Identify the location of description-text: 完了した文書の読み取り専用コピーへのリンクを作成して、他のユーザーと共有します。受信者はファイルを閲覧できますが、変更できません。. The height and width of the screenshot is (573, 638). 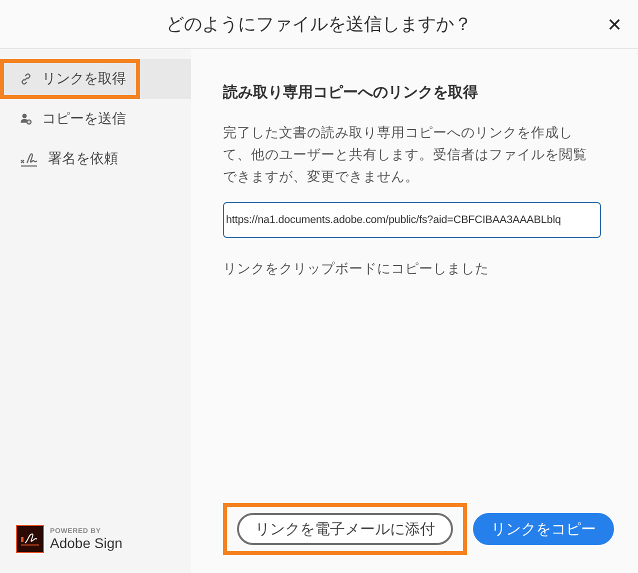
(405, 155).